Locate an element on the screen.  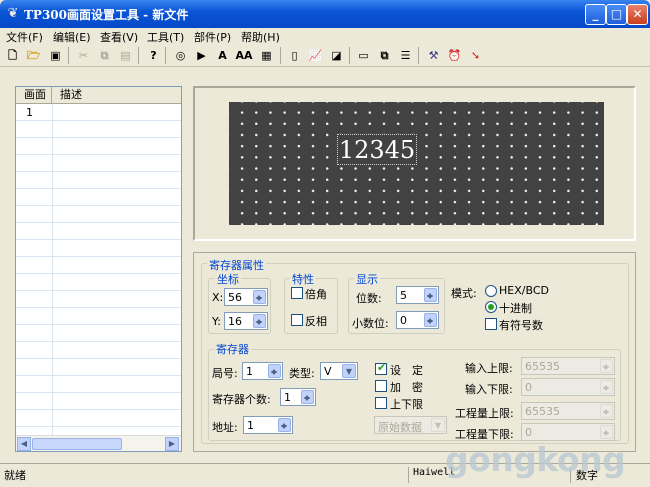
cut-icon: ✂ is located at coordinates (83, 55).